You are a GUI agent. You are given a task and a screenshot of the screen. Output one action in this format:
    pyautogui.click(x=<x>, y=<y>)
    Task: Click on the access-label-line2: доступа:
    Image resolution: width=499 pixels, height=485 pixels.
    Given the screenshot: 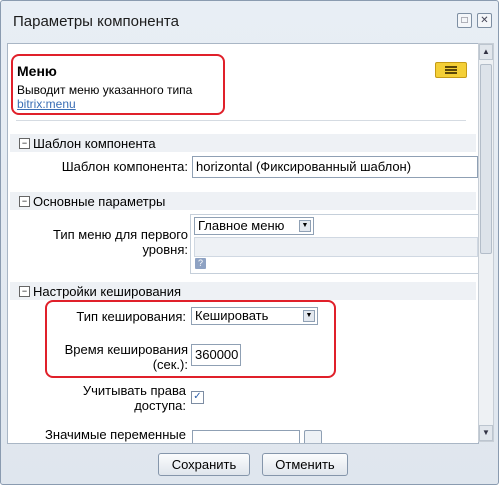 What is the action you would take?
    pyautogui.click(x=160, y=405)
    